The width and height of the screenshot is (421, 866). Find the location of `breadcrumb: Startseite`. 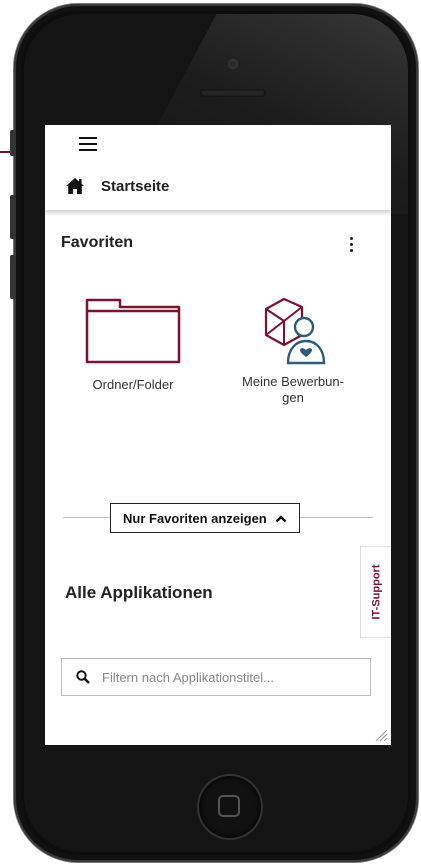

breadcrumb: Startseite is located at coordinates (117, 186).